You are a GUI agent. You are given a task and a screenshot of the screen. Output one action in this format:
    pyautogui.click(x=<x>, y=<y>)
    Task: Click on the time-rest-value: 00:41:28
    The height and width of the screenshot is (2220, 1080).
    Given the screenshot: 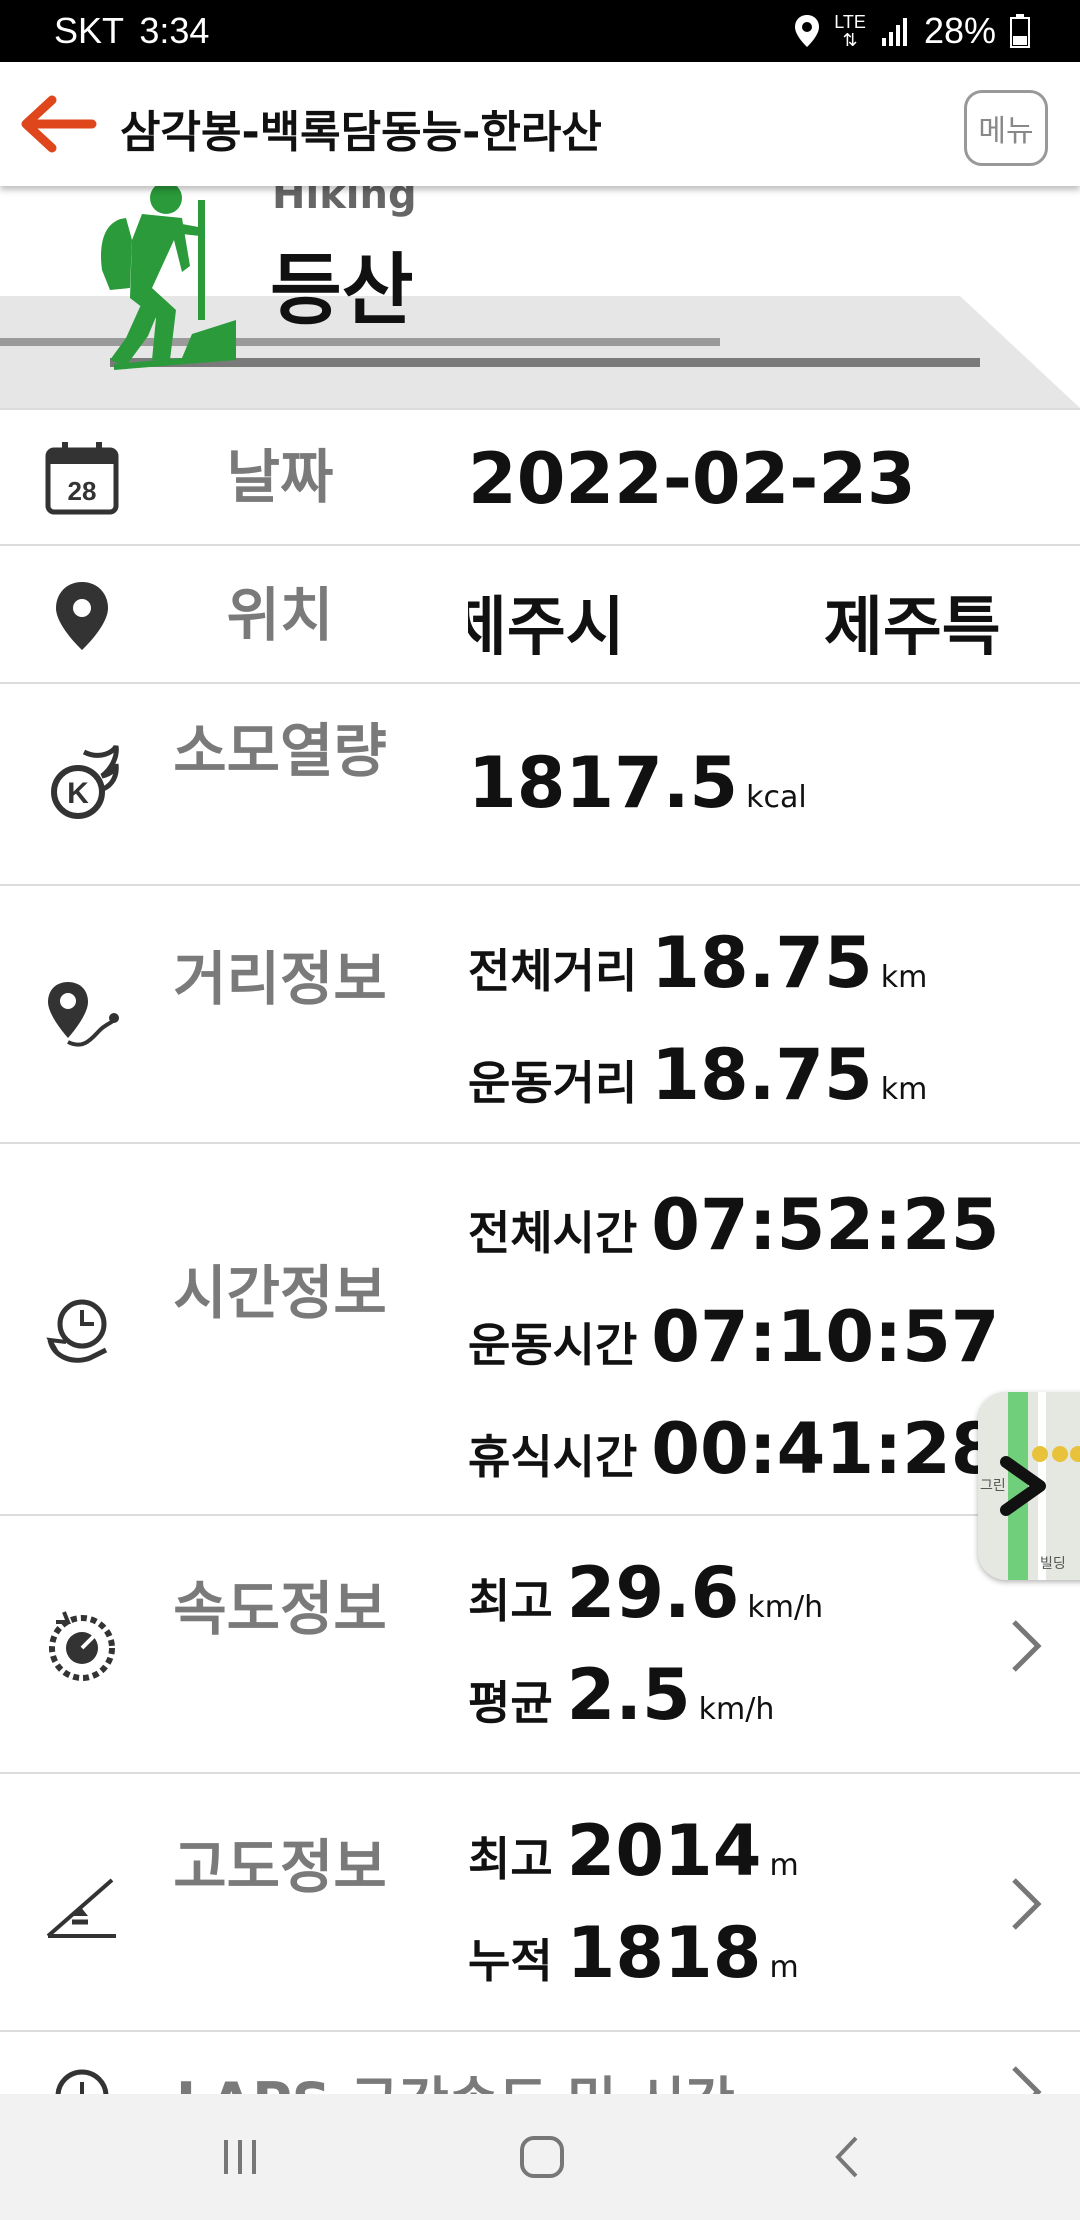 What is the action you would take?
    pyautogui.click(x=825, y=1449)
    